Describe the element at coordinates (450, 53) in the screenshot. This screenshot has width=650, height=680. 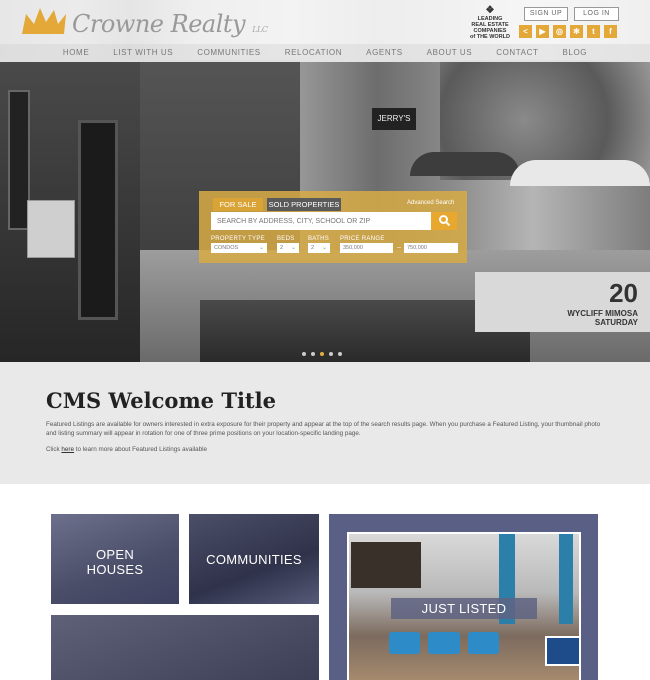
I see `nav-item-about-us: ABOUT US` at that location.